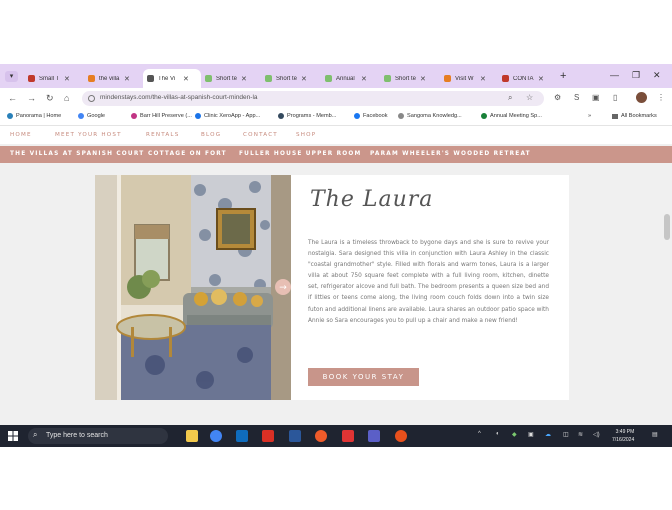 Image resolution: width=672 pixels, height=510 pixels. I want to click on forward-icon: →, so click(31, 98).